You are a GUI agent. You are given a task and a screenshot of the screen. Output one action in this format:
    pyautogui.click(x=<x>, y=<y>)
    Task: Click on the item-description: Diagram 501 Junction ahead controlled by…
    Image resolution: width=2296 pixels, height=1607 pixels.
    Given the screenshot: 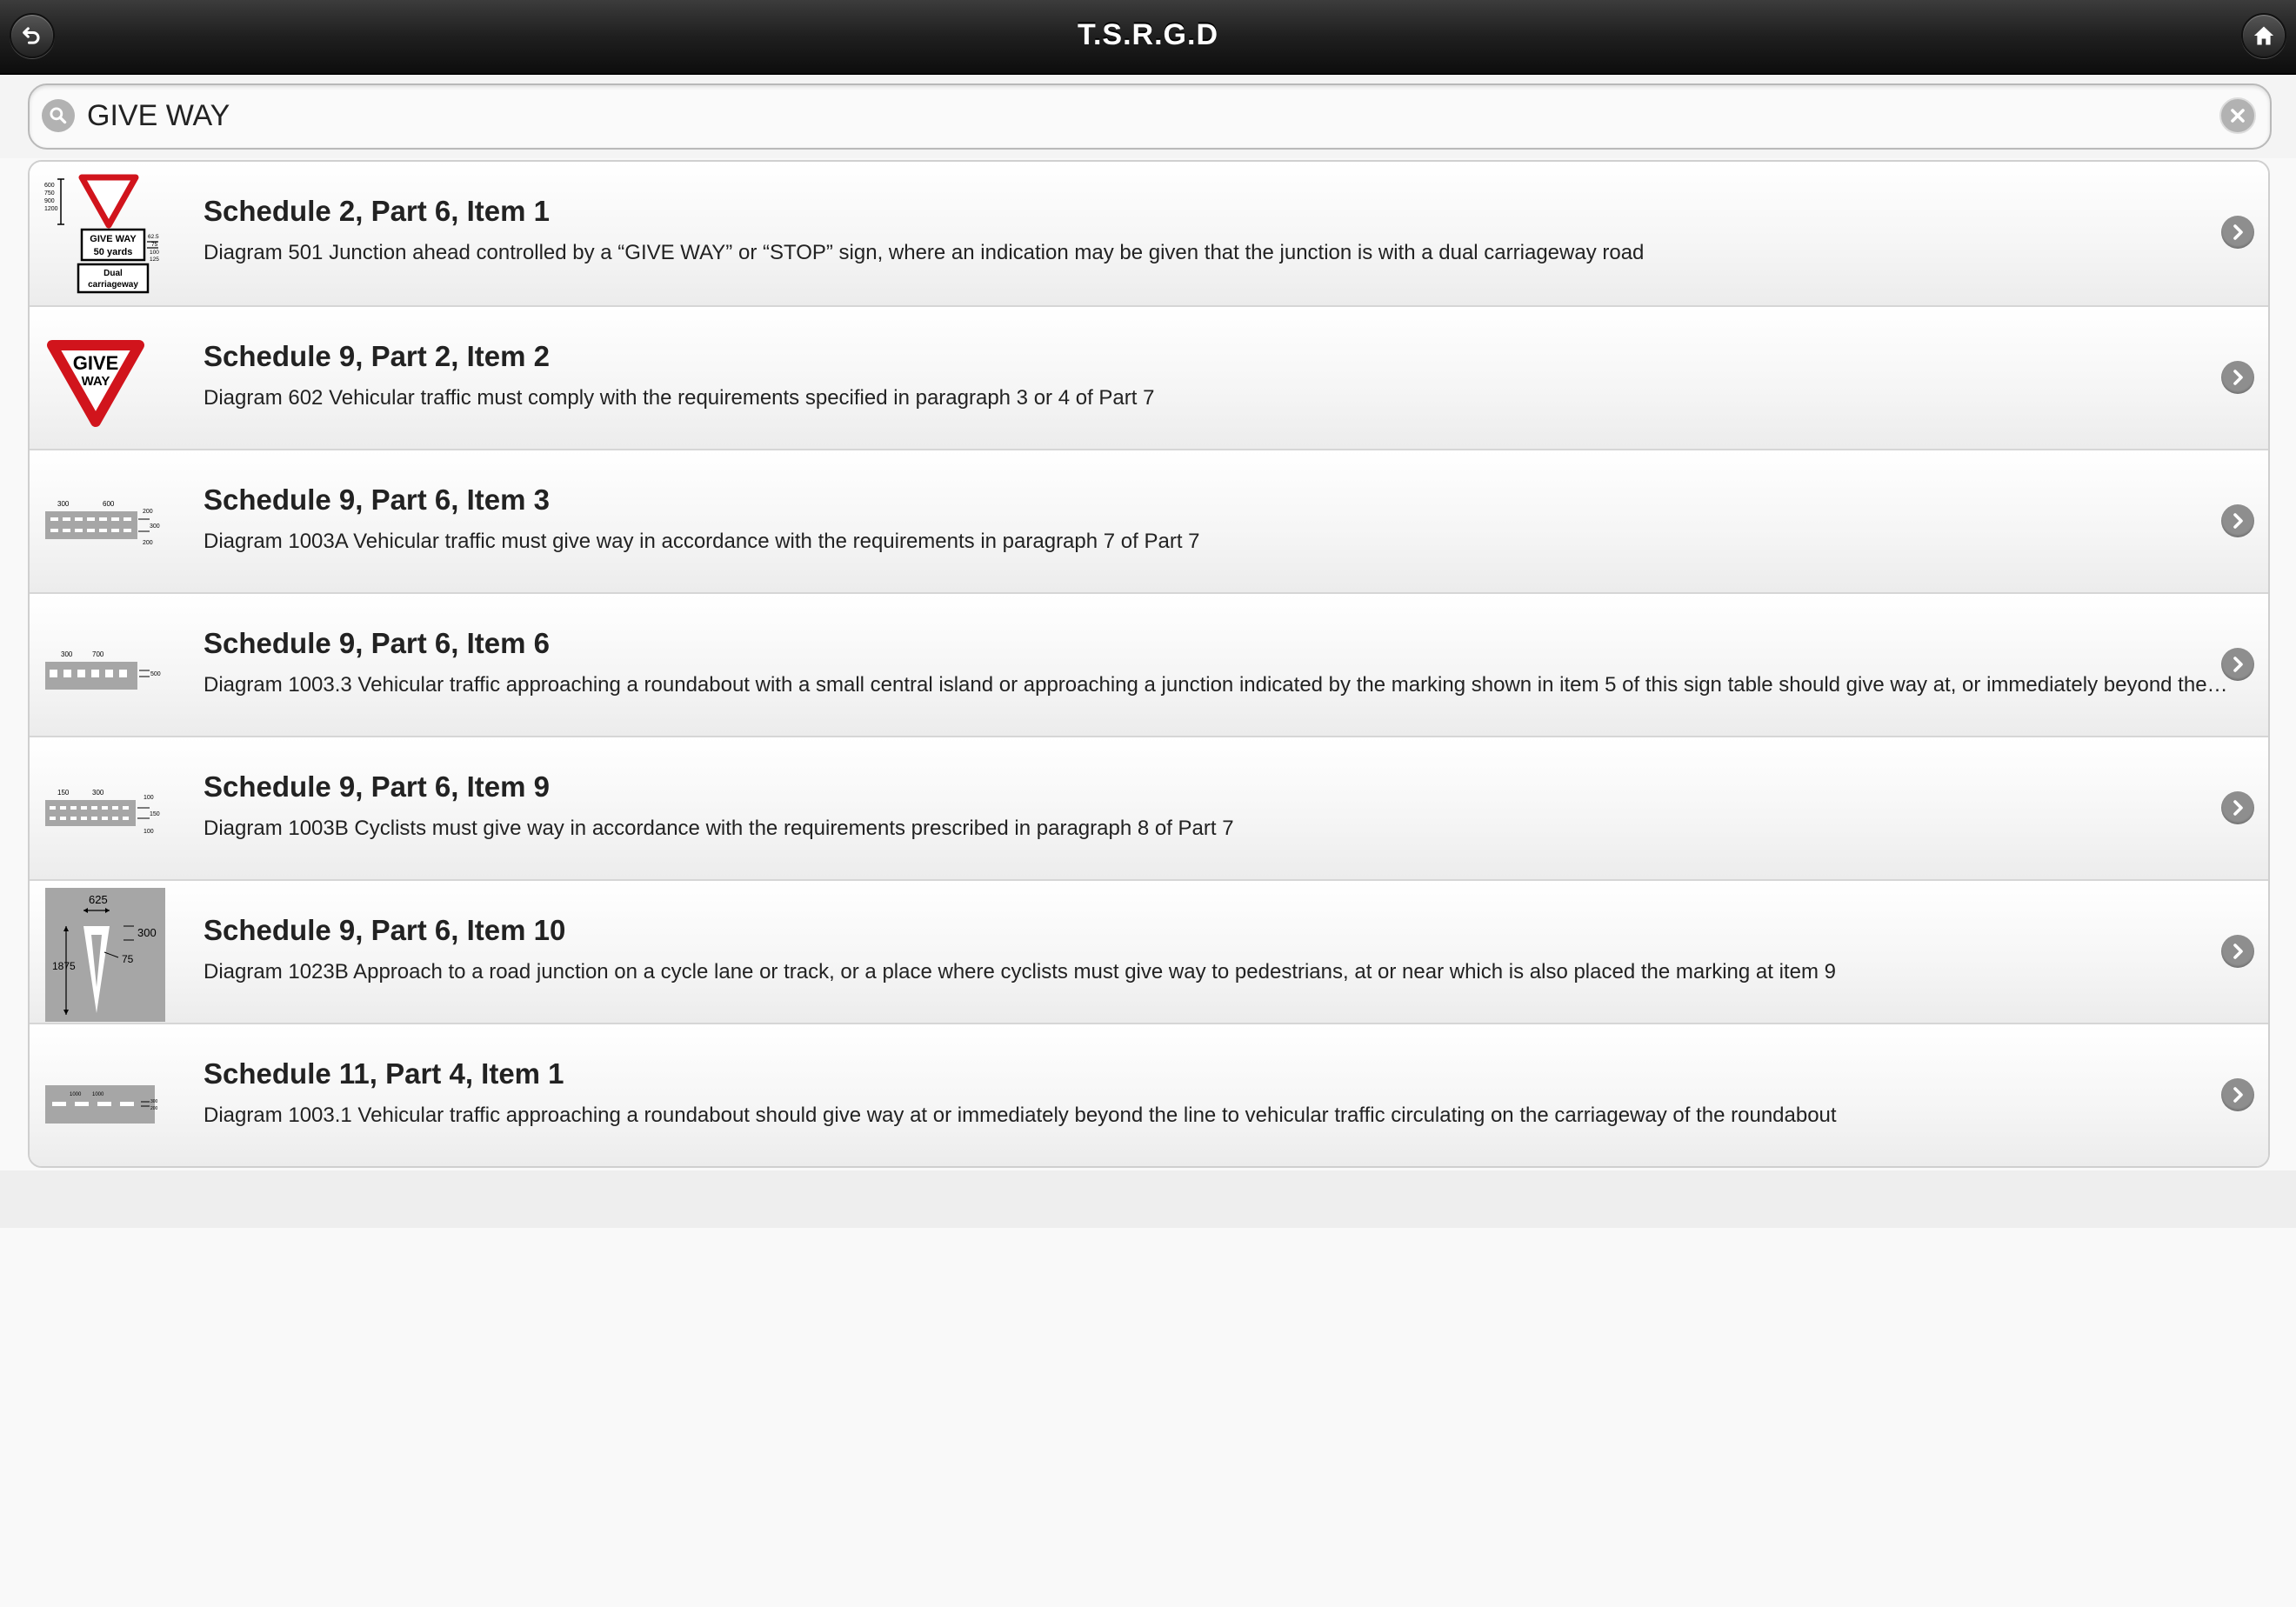 What is the action you would take?
    pyautogui.click(x=925, y=252)
    